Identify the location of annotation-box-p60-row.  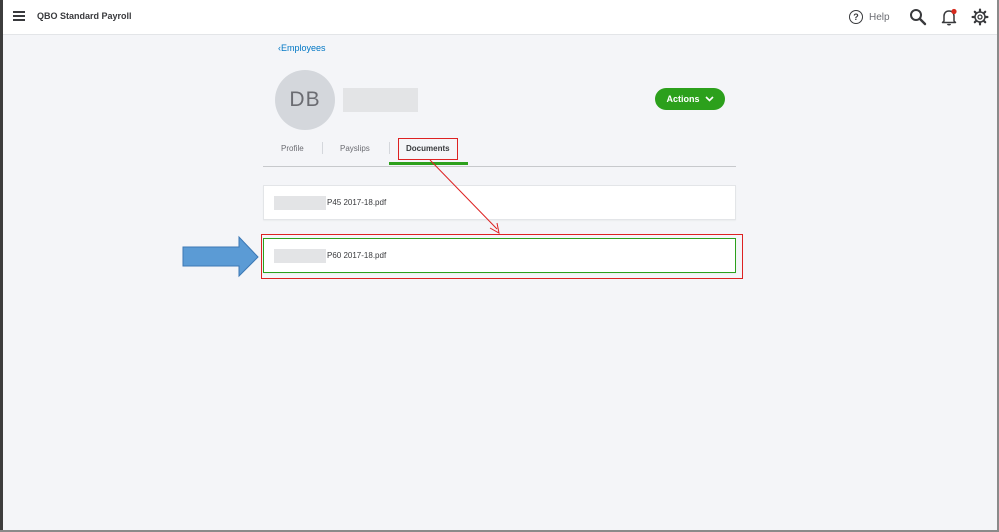
(502, 256).